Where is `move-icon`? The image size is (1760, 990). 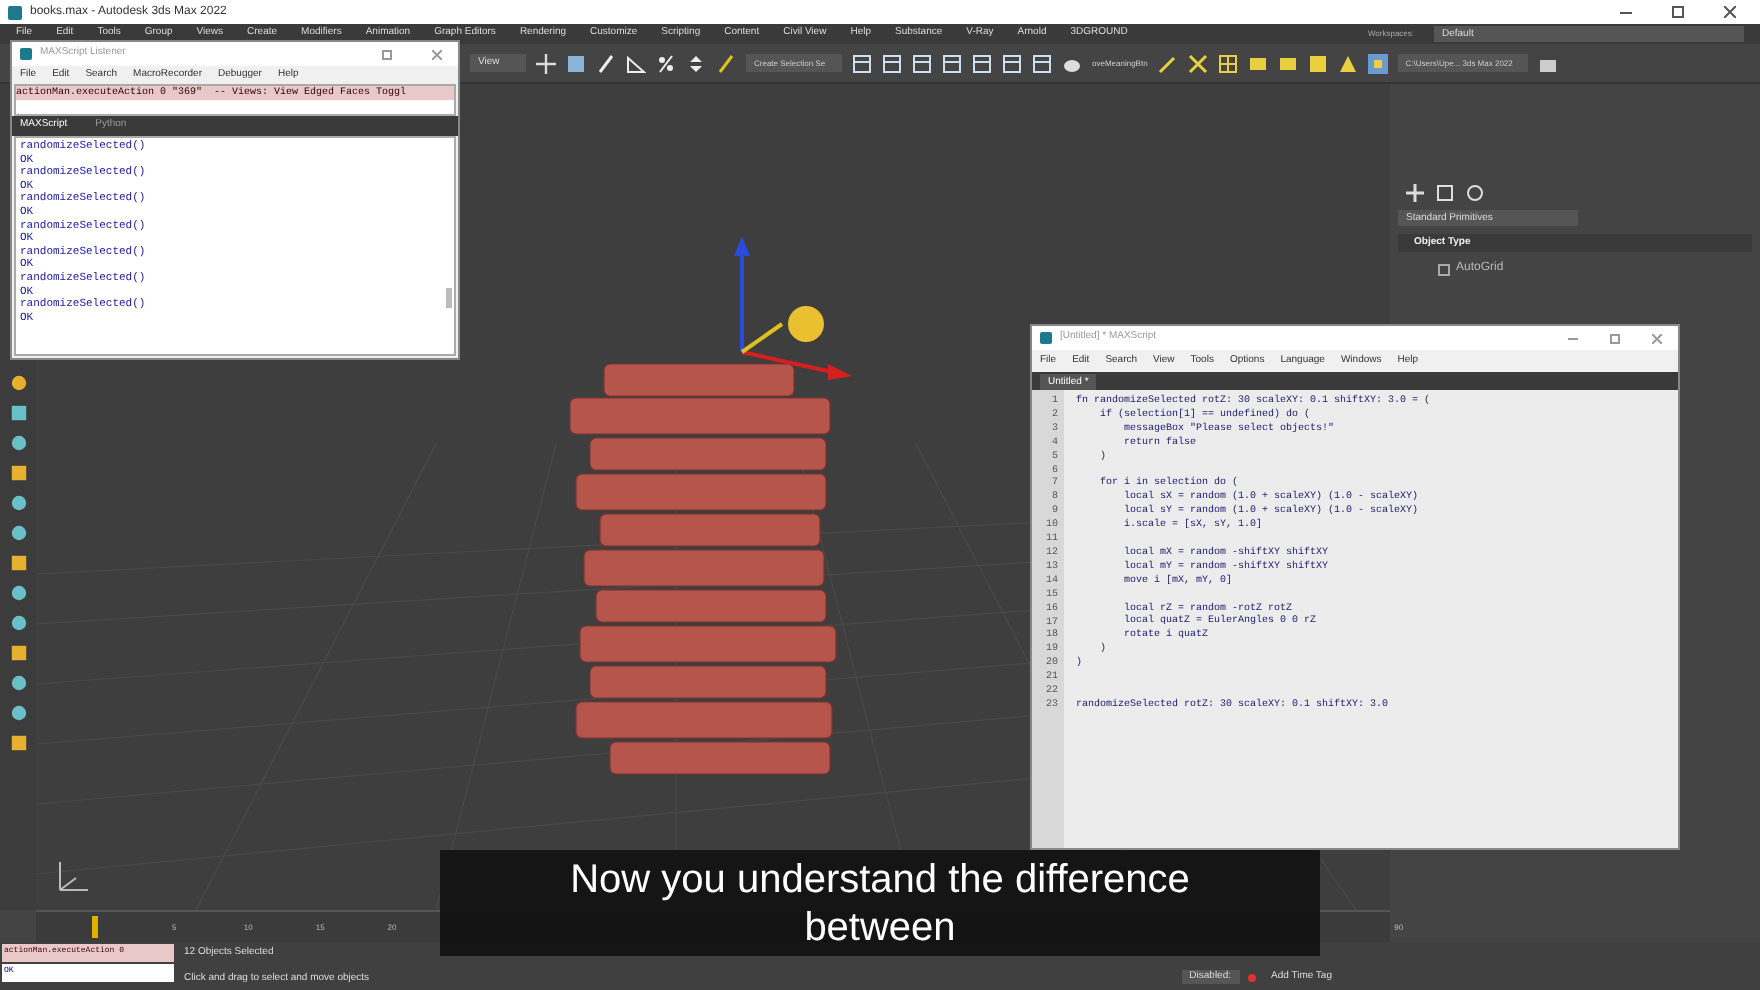 move-icon is located at coordinates (546, 63).